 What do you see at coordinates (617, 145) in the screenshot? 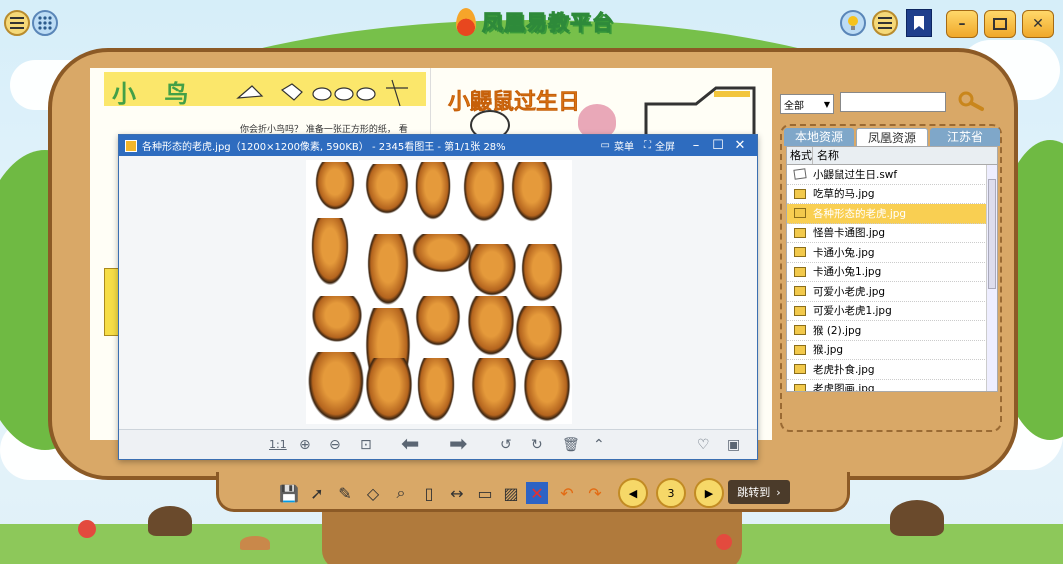
I see `viewer-menu-button: ▭ 菜单` at bounding box center [617, 145].